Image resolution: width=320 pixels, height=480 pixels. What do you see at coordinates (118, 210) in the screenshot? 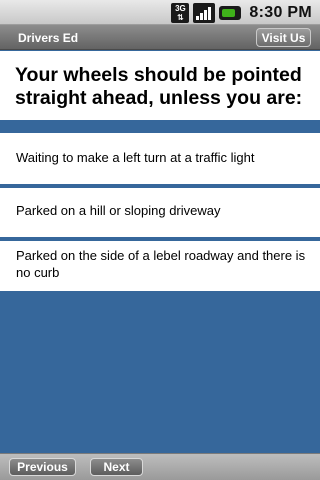
I see `answer-label: Parked on a hill or sloping driveway` at bounding box center [118, 210].